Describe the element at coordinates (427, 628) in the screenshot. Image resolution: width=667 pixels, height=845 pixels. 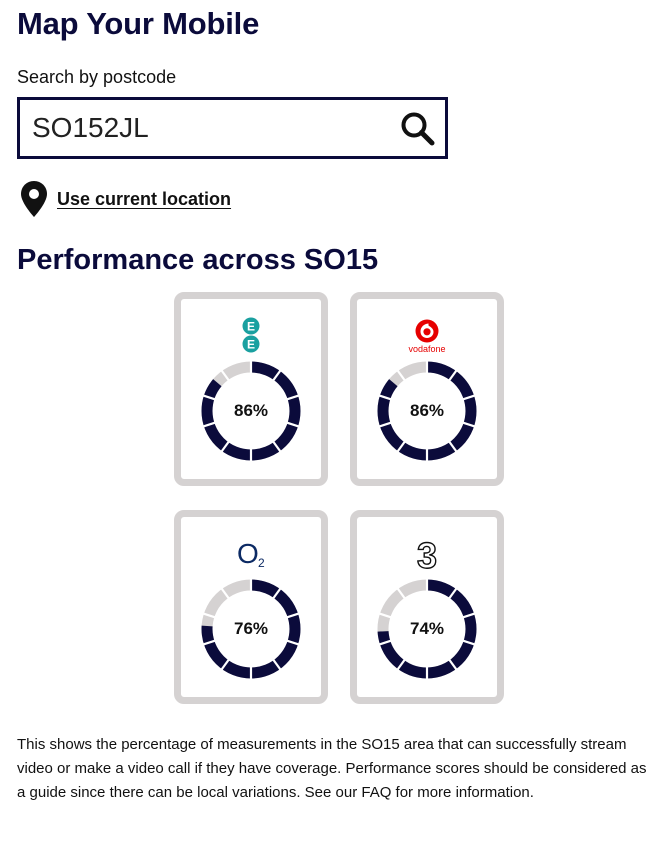
I see `performance-percent: 74%` at that location.